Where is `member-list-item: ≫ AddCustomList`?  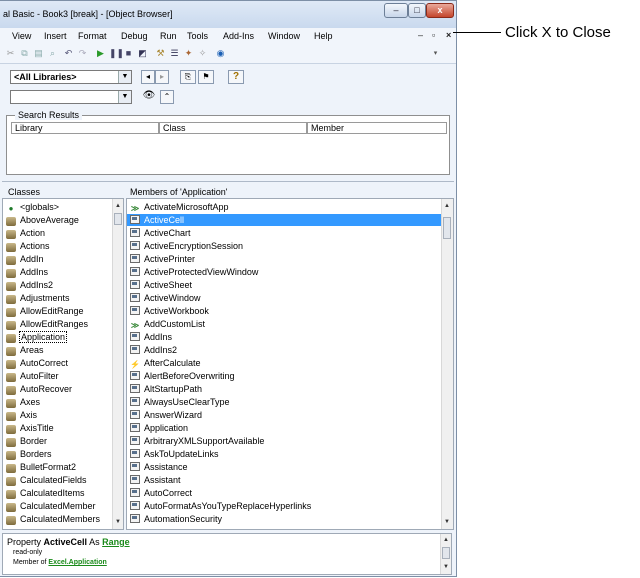
member-list-item: ≫ AddCustomList is located at coordinates (284, 324).